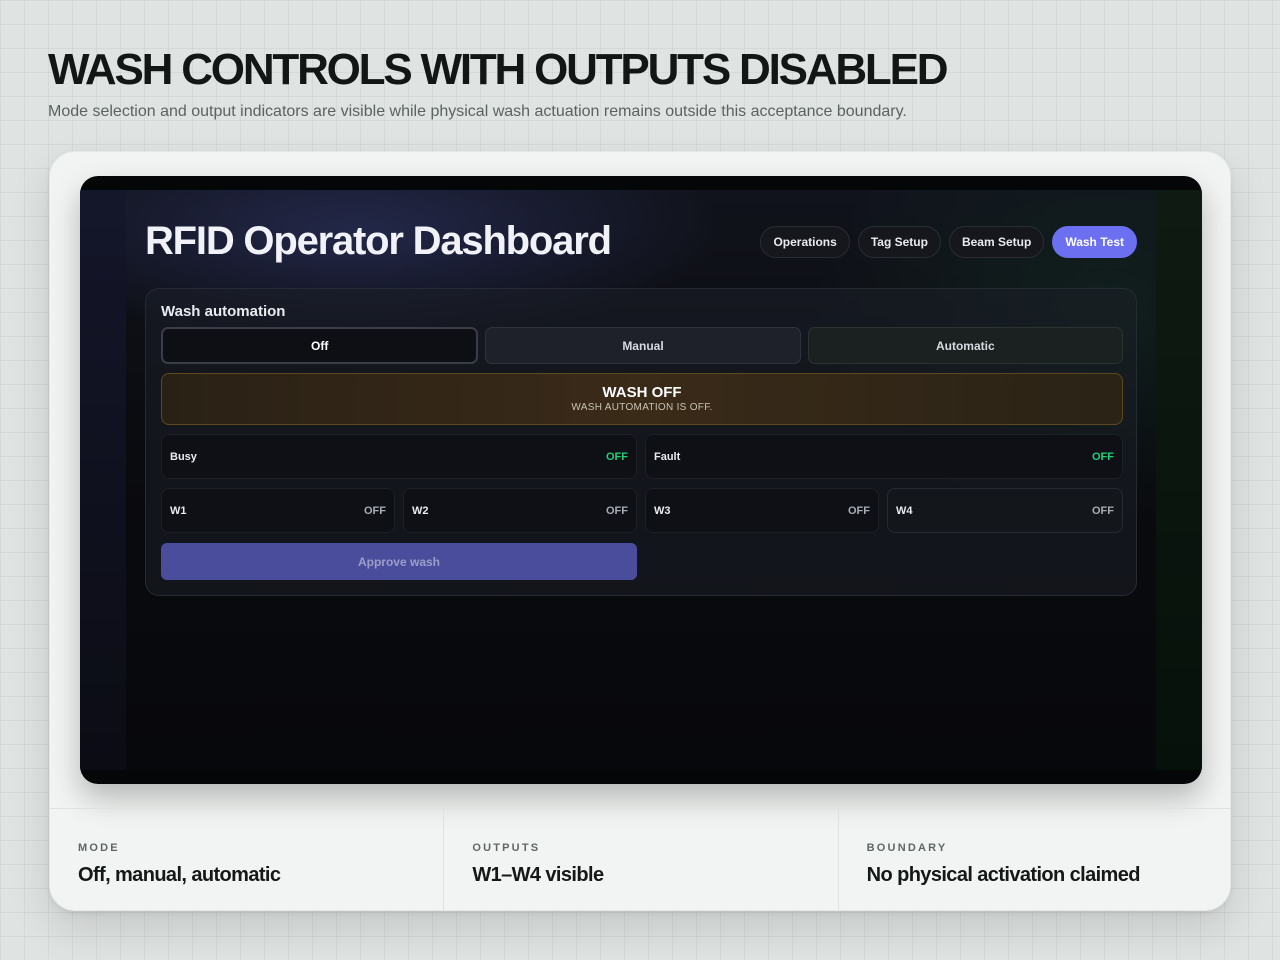 This screenshot has height=960, width=1280. What do you see at coordinates (399, 561) in the screenshot?
I see `approve-wash-button: Approve wash` at bounding box center [399, 561].